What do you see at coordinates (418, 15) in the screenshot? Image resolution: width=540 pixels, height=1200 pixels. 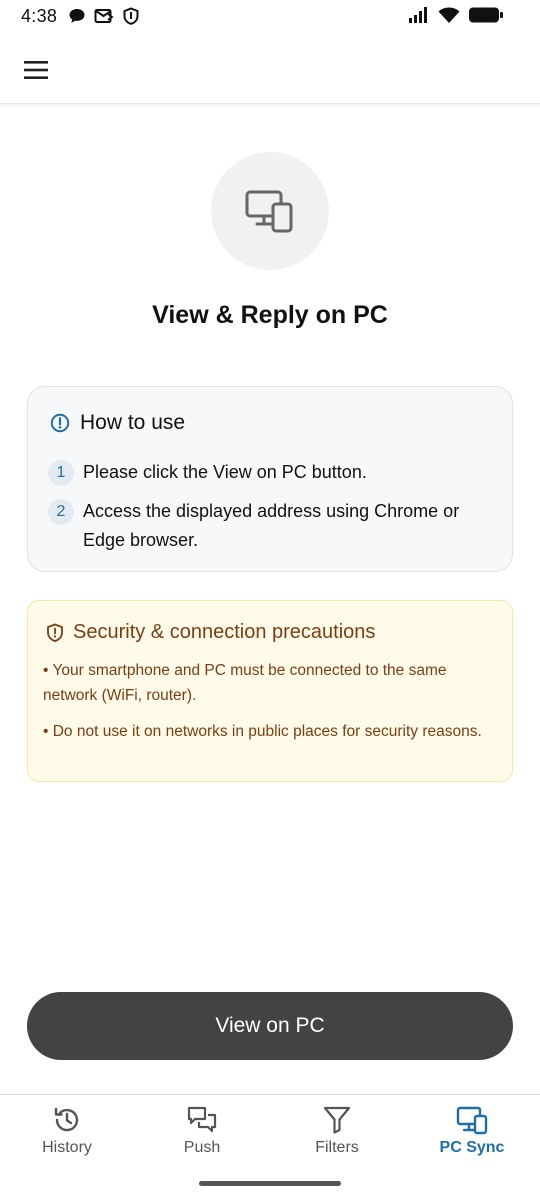 I see `signal-icon` at bounding box center [418, 15].